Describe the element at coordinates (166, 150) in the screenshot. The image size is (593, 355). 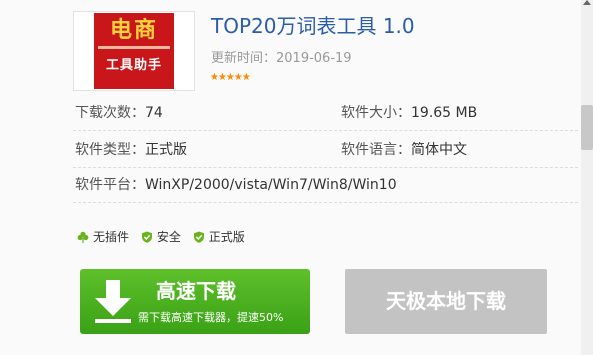
I see `type-value: 正式版` at that location.